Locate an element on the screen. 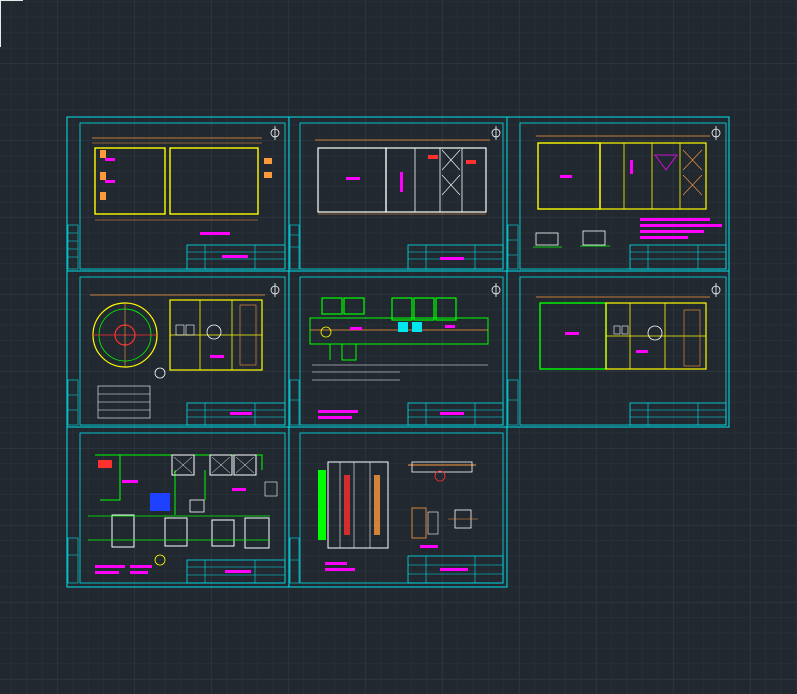 This screenshot has width=797, height=694. detail-sections is located at coordinates (571, 239).